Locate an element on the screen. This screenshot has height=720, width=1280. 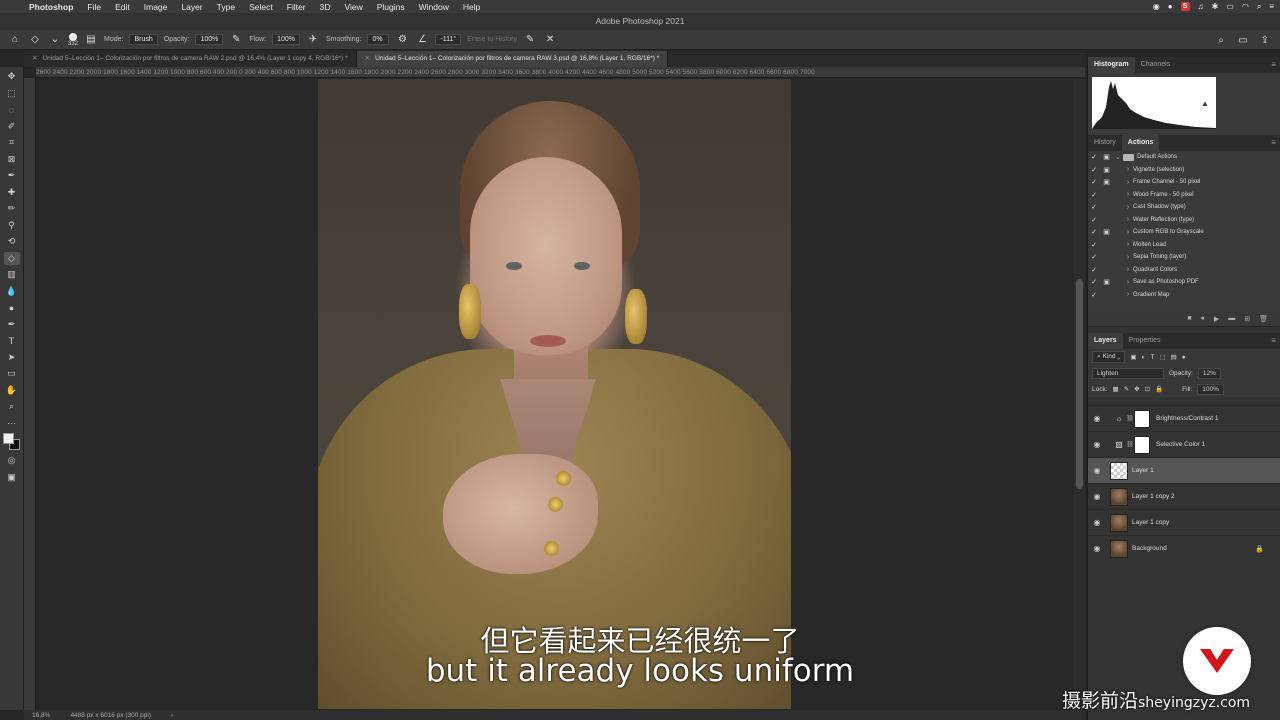
layer-name: Background is located at coordinates (1149, 548).